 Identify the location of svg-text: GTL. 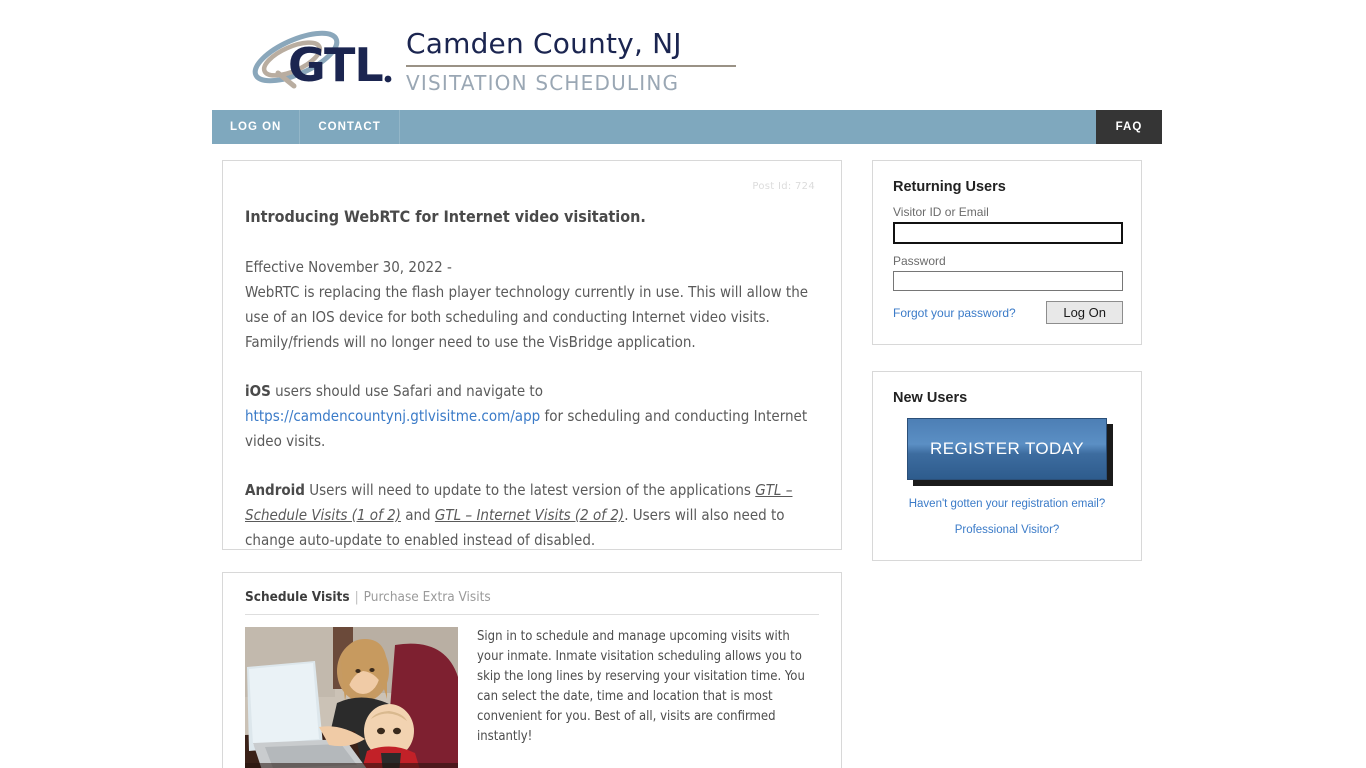
(335, 64).